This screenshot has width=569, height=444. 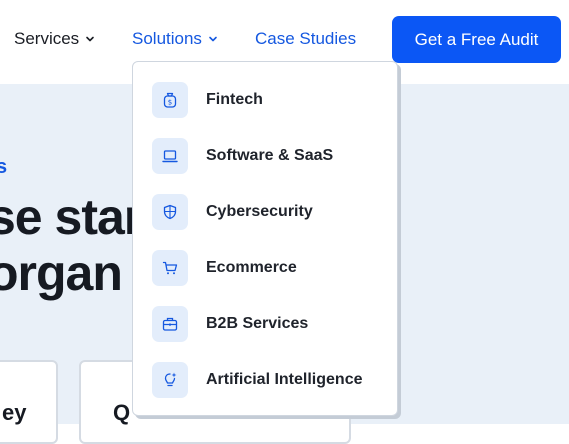 I want to click on nav-case-studies-label: Case Studies, so click(x=306, y=38).